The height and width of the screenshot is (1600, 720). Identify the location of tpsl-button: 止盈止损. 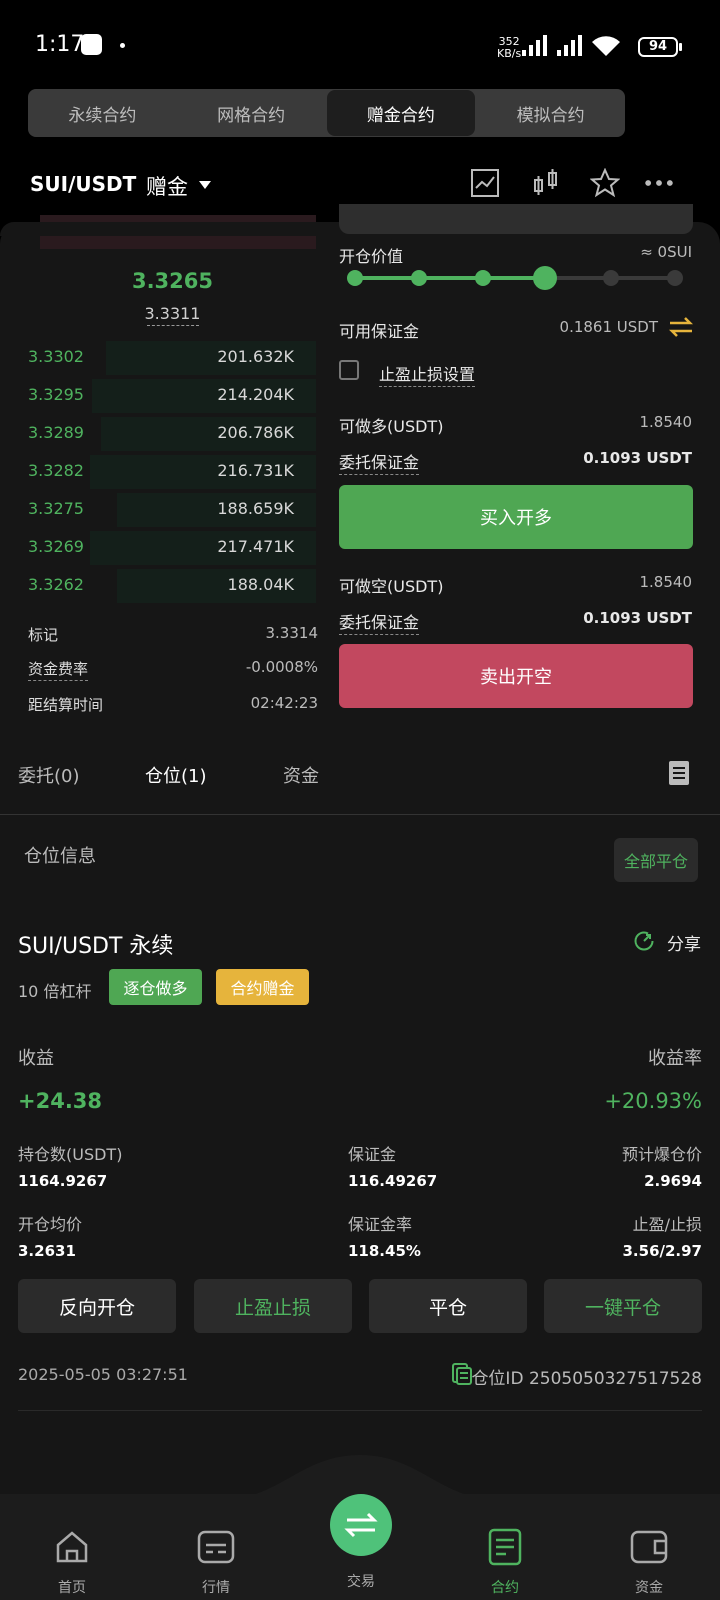
(273, 1306).